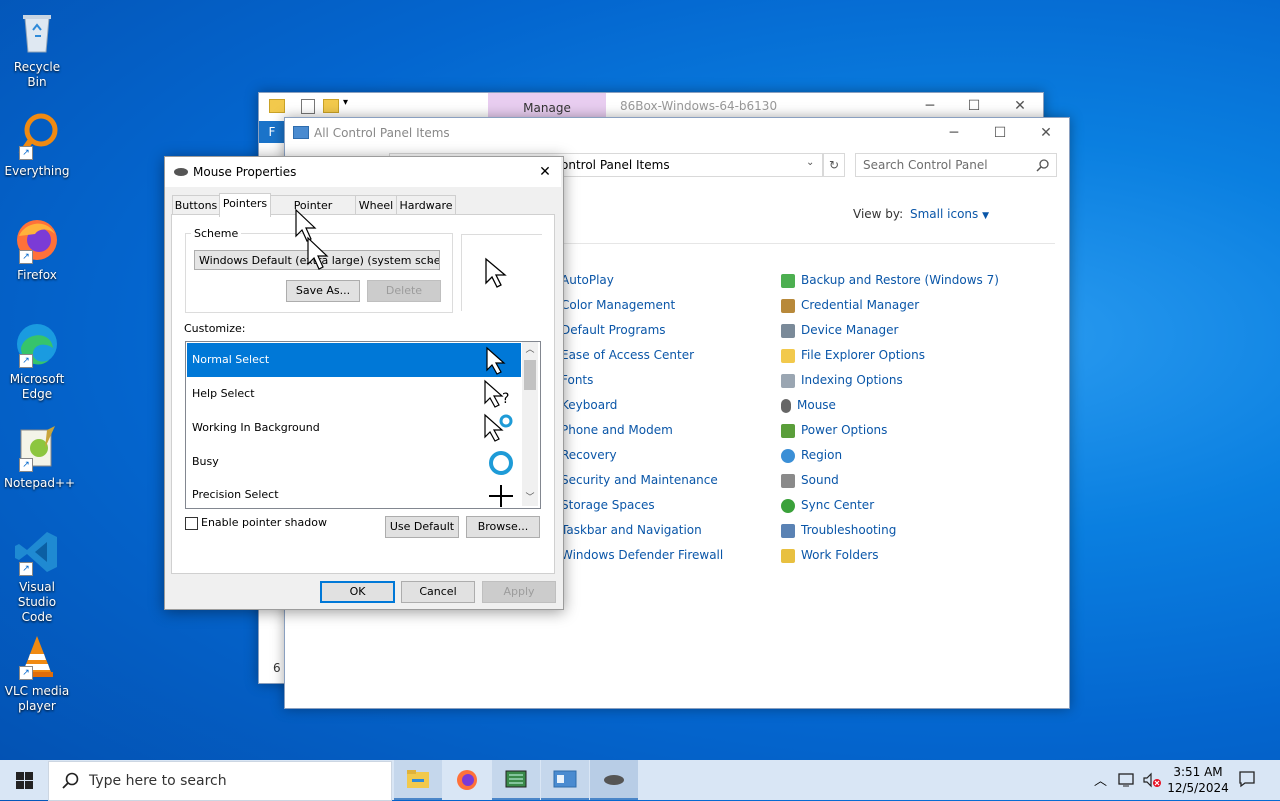  What do you see at coordinates (37, 249) in the screenshot?
I see `desktop-icon-firefox: ↗ Firefox` at bounding box center [37, 249].